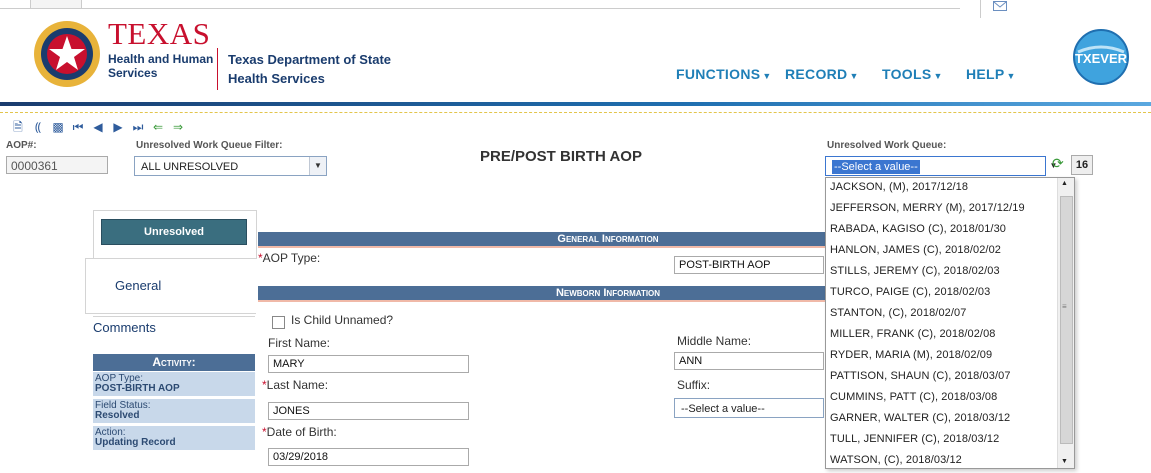  I want to click on list-item: PATTISON, SHAUN (C), 2018/03/07, so click(920, 376).